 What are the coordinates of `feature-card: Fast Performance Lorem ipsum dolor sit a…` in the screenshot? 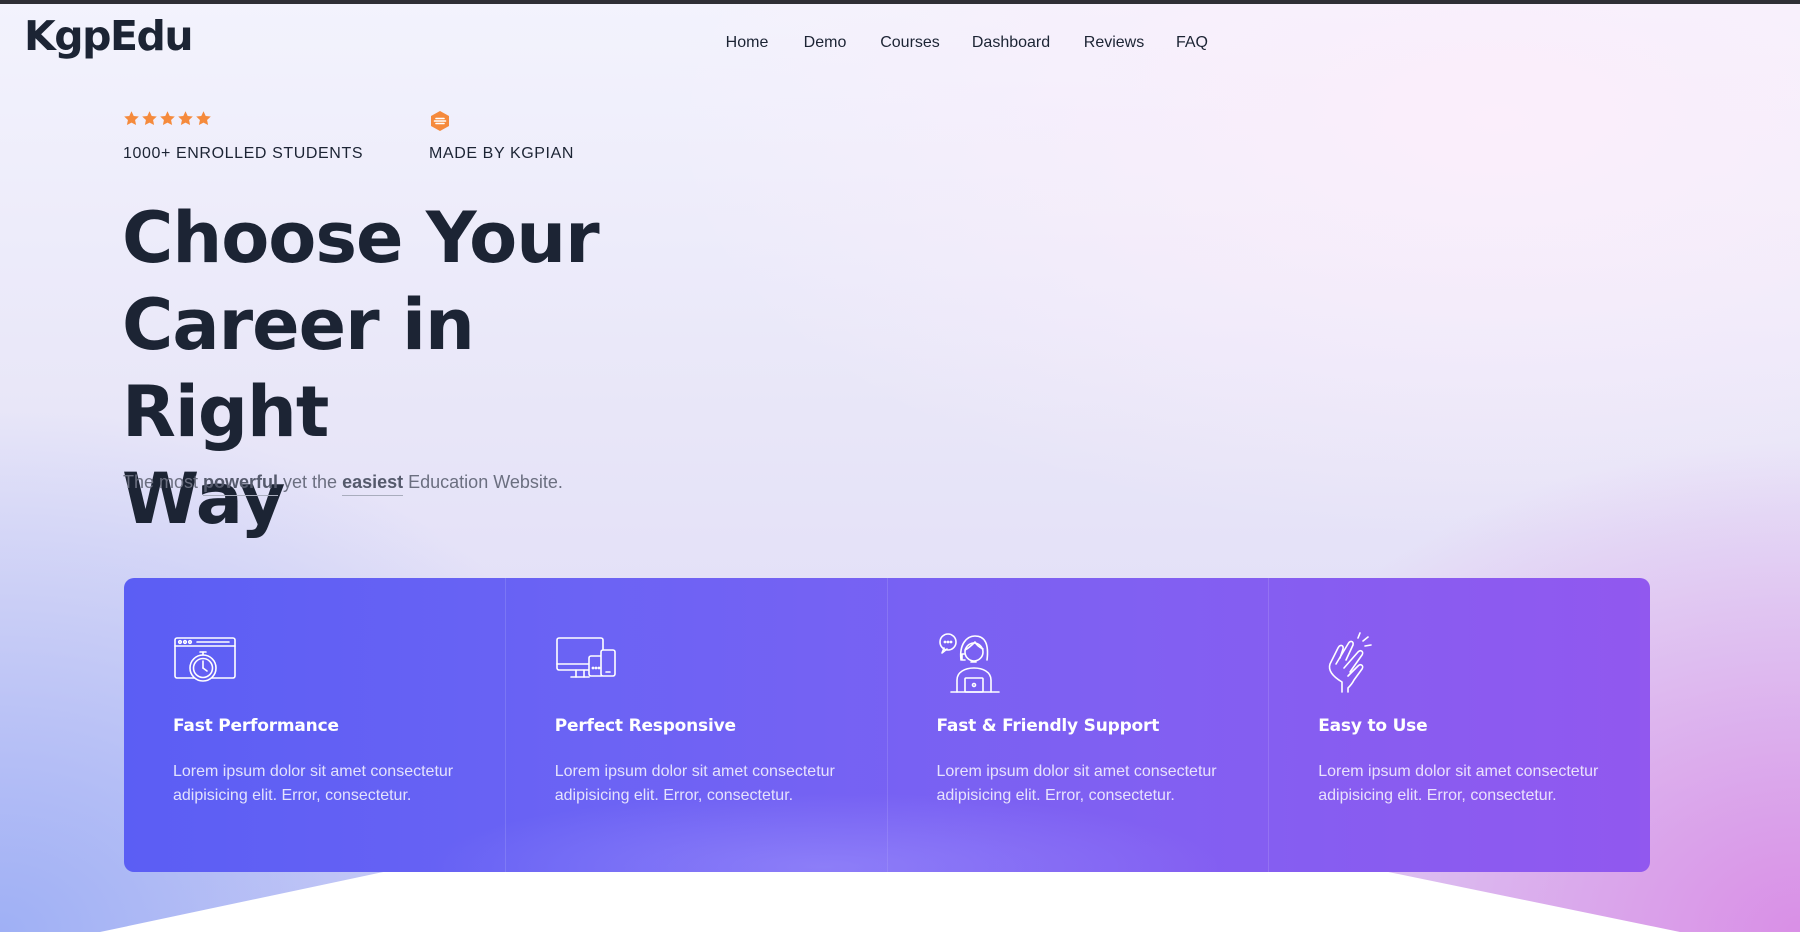 It's located at (315, 725).